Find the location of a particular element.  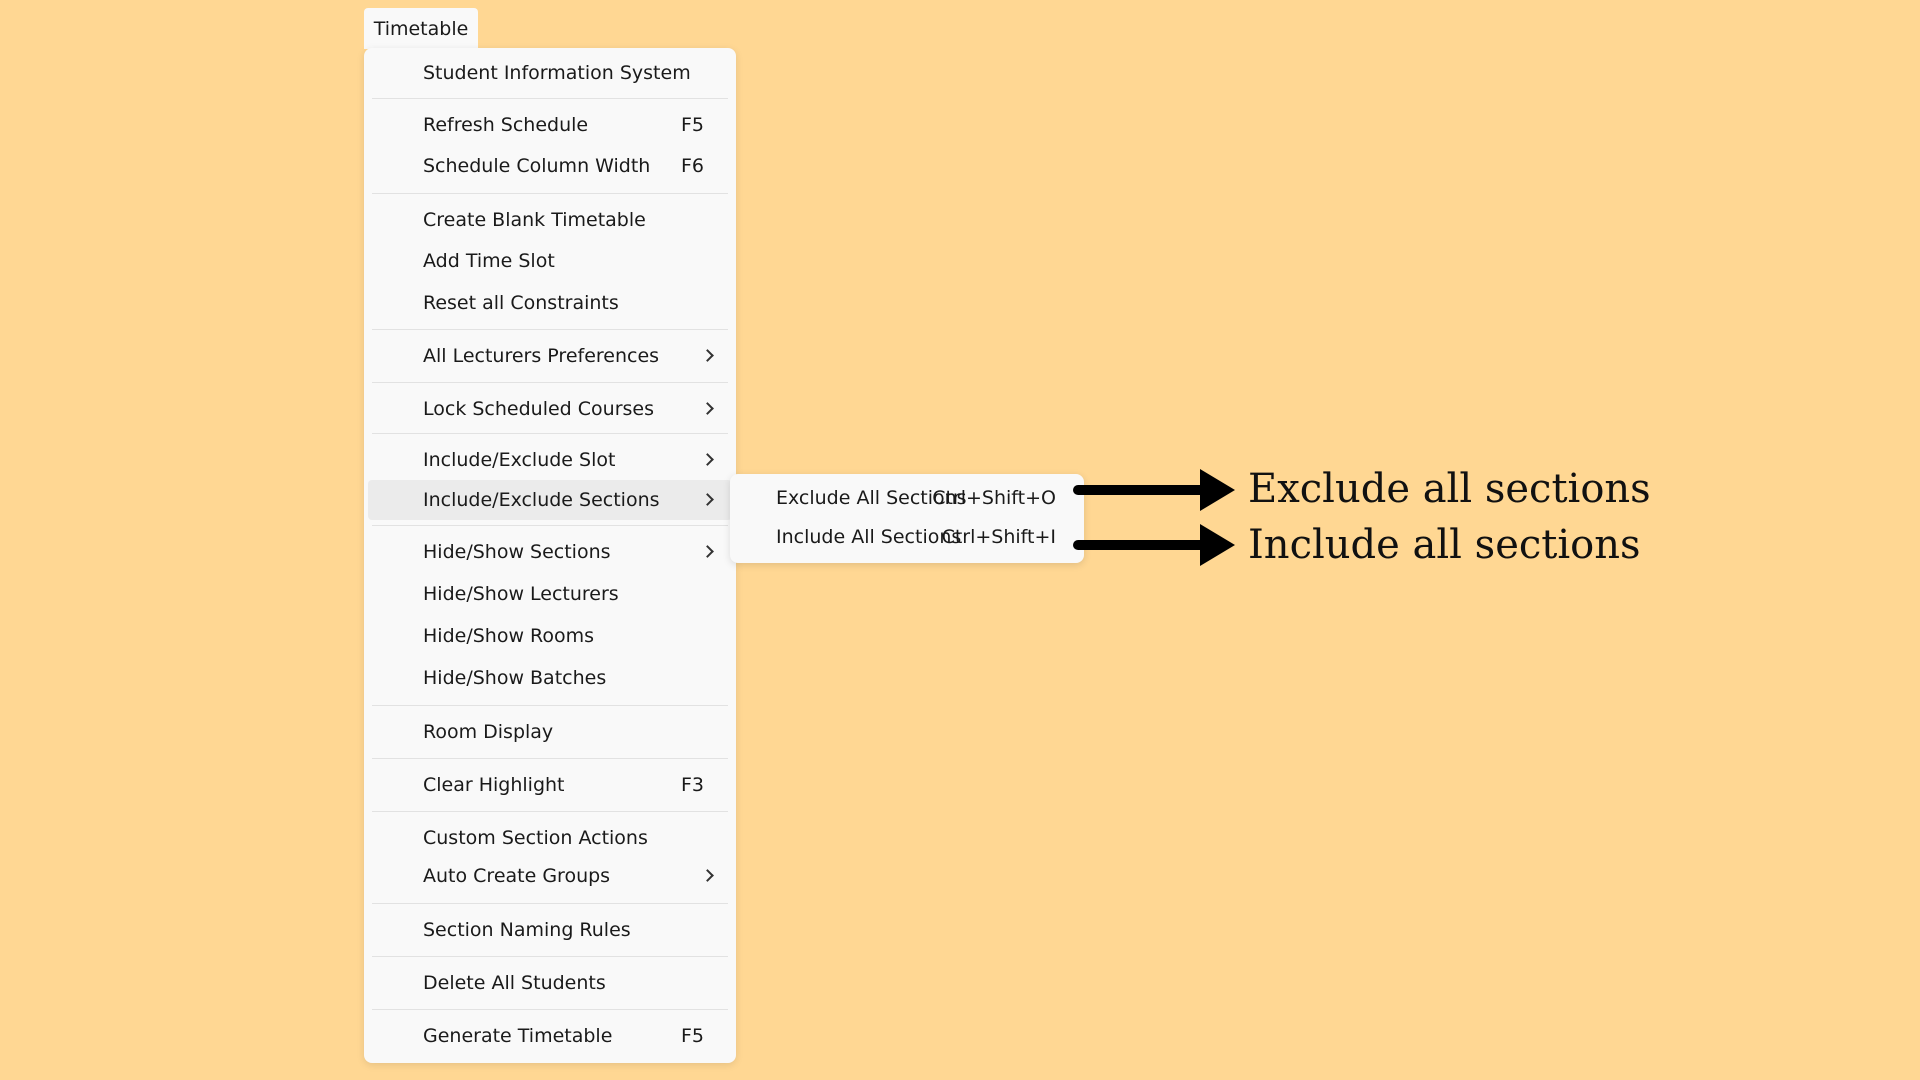

menu-item-hide-show-rooms: Hide/Show Rooms is located at coordinates (550, 636).